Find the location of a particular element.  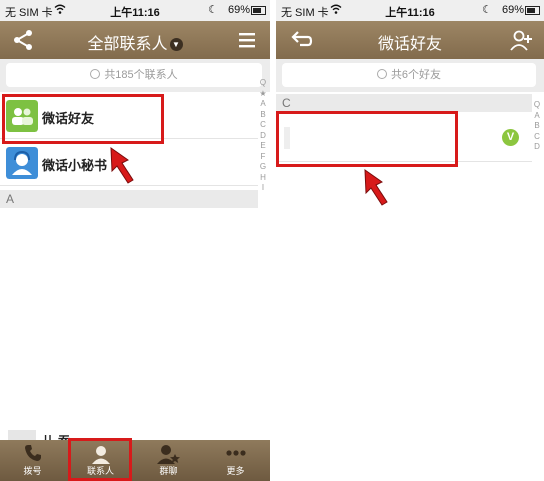

highlight-box-contacts-tab is located at coordinates (100, 459).